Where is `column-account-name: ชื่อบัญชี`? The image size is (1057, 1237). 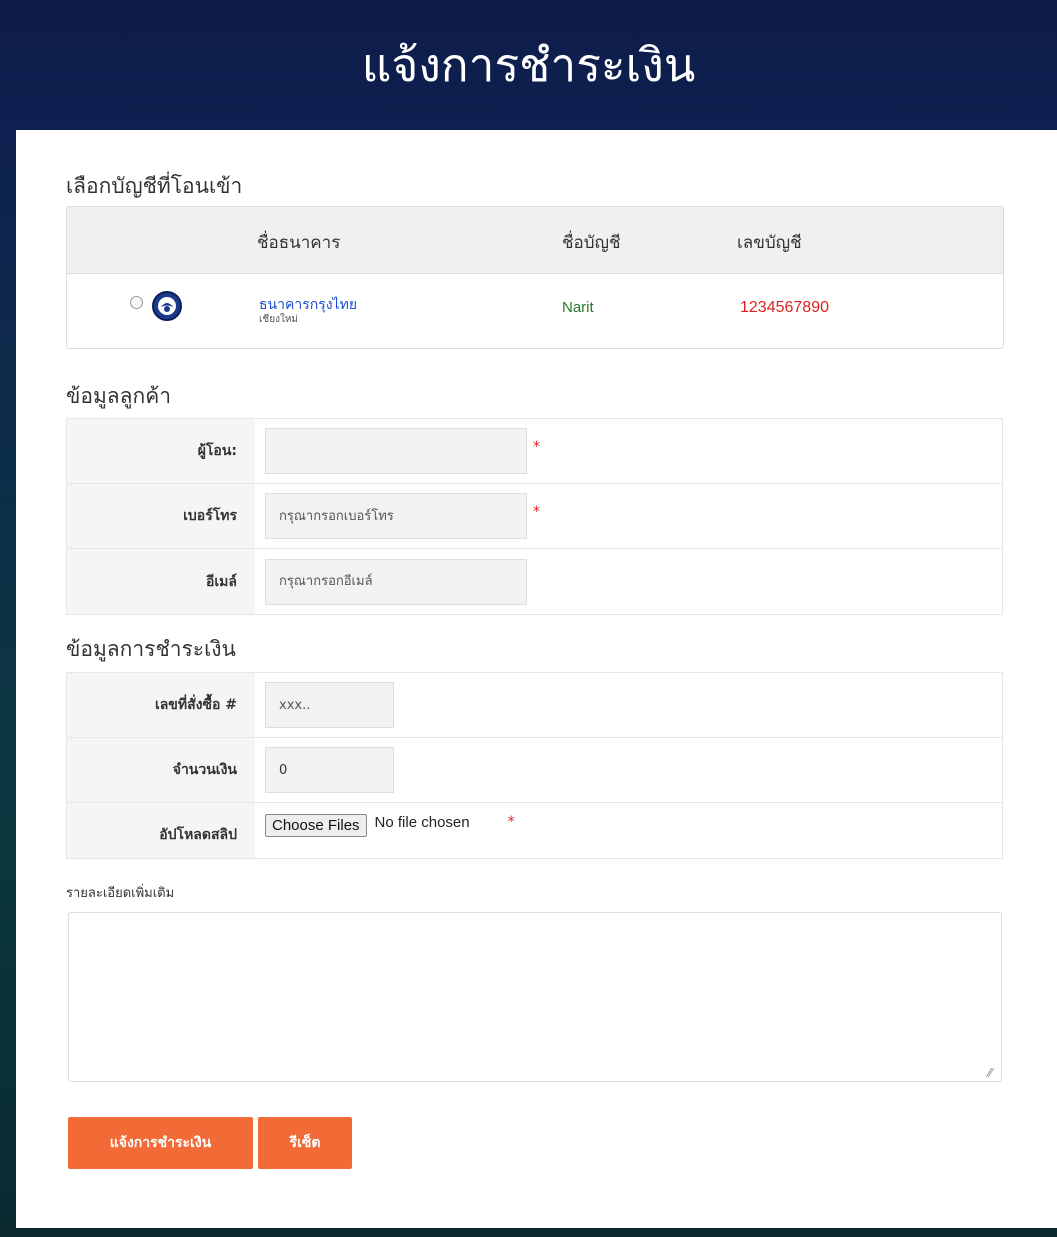
column-account-name: ชื่อบัญชี is located at coordinates (591, 243).